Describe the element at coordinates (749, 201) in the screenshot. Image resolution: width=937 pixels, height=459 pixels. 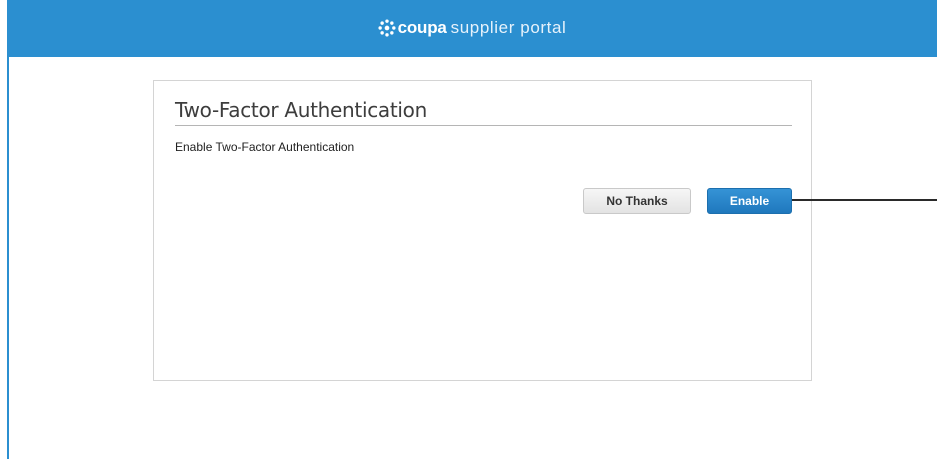
I see `enable-button: Enable` at that location.